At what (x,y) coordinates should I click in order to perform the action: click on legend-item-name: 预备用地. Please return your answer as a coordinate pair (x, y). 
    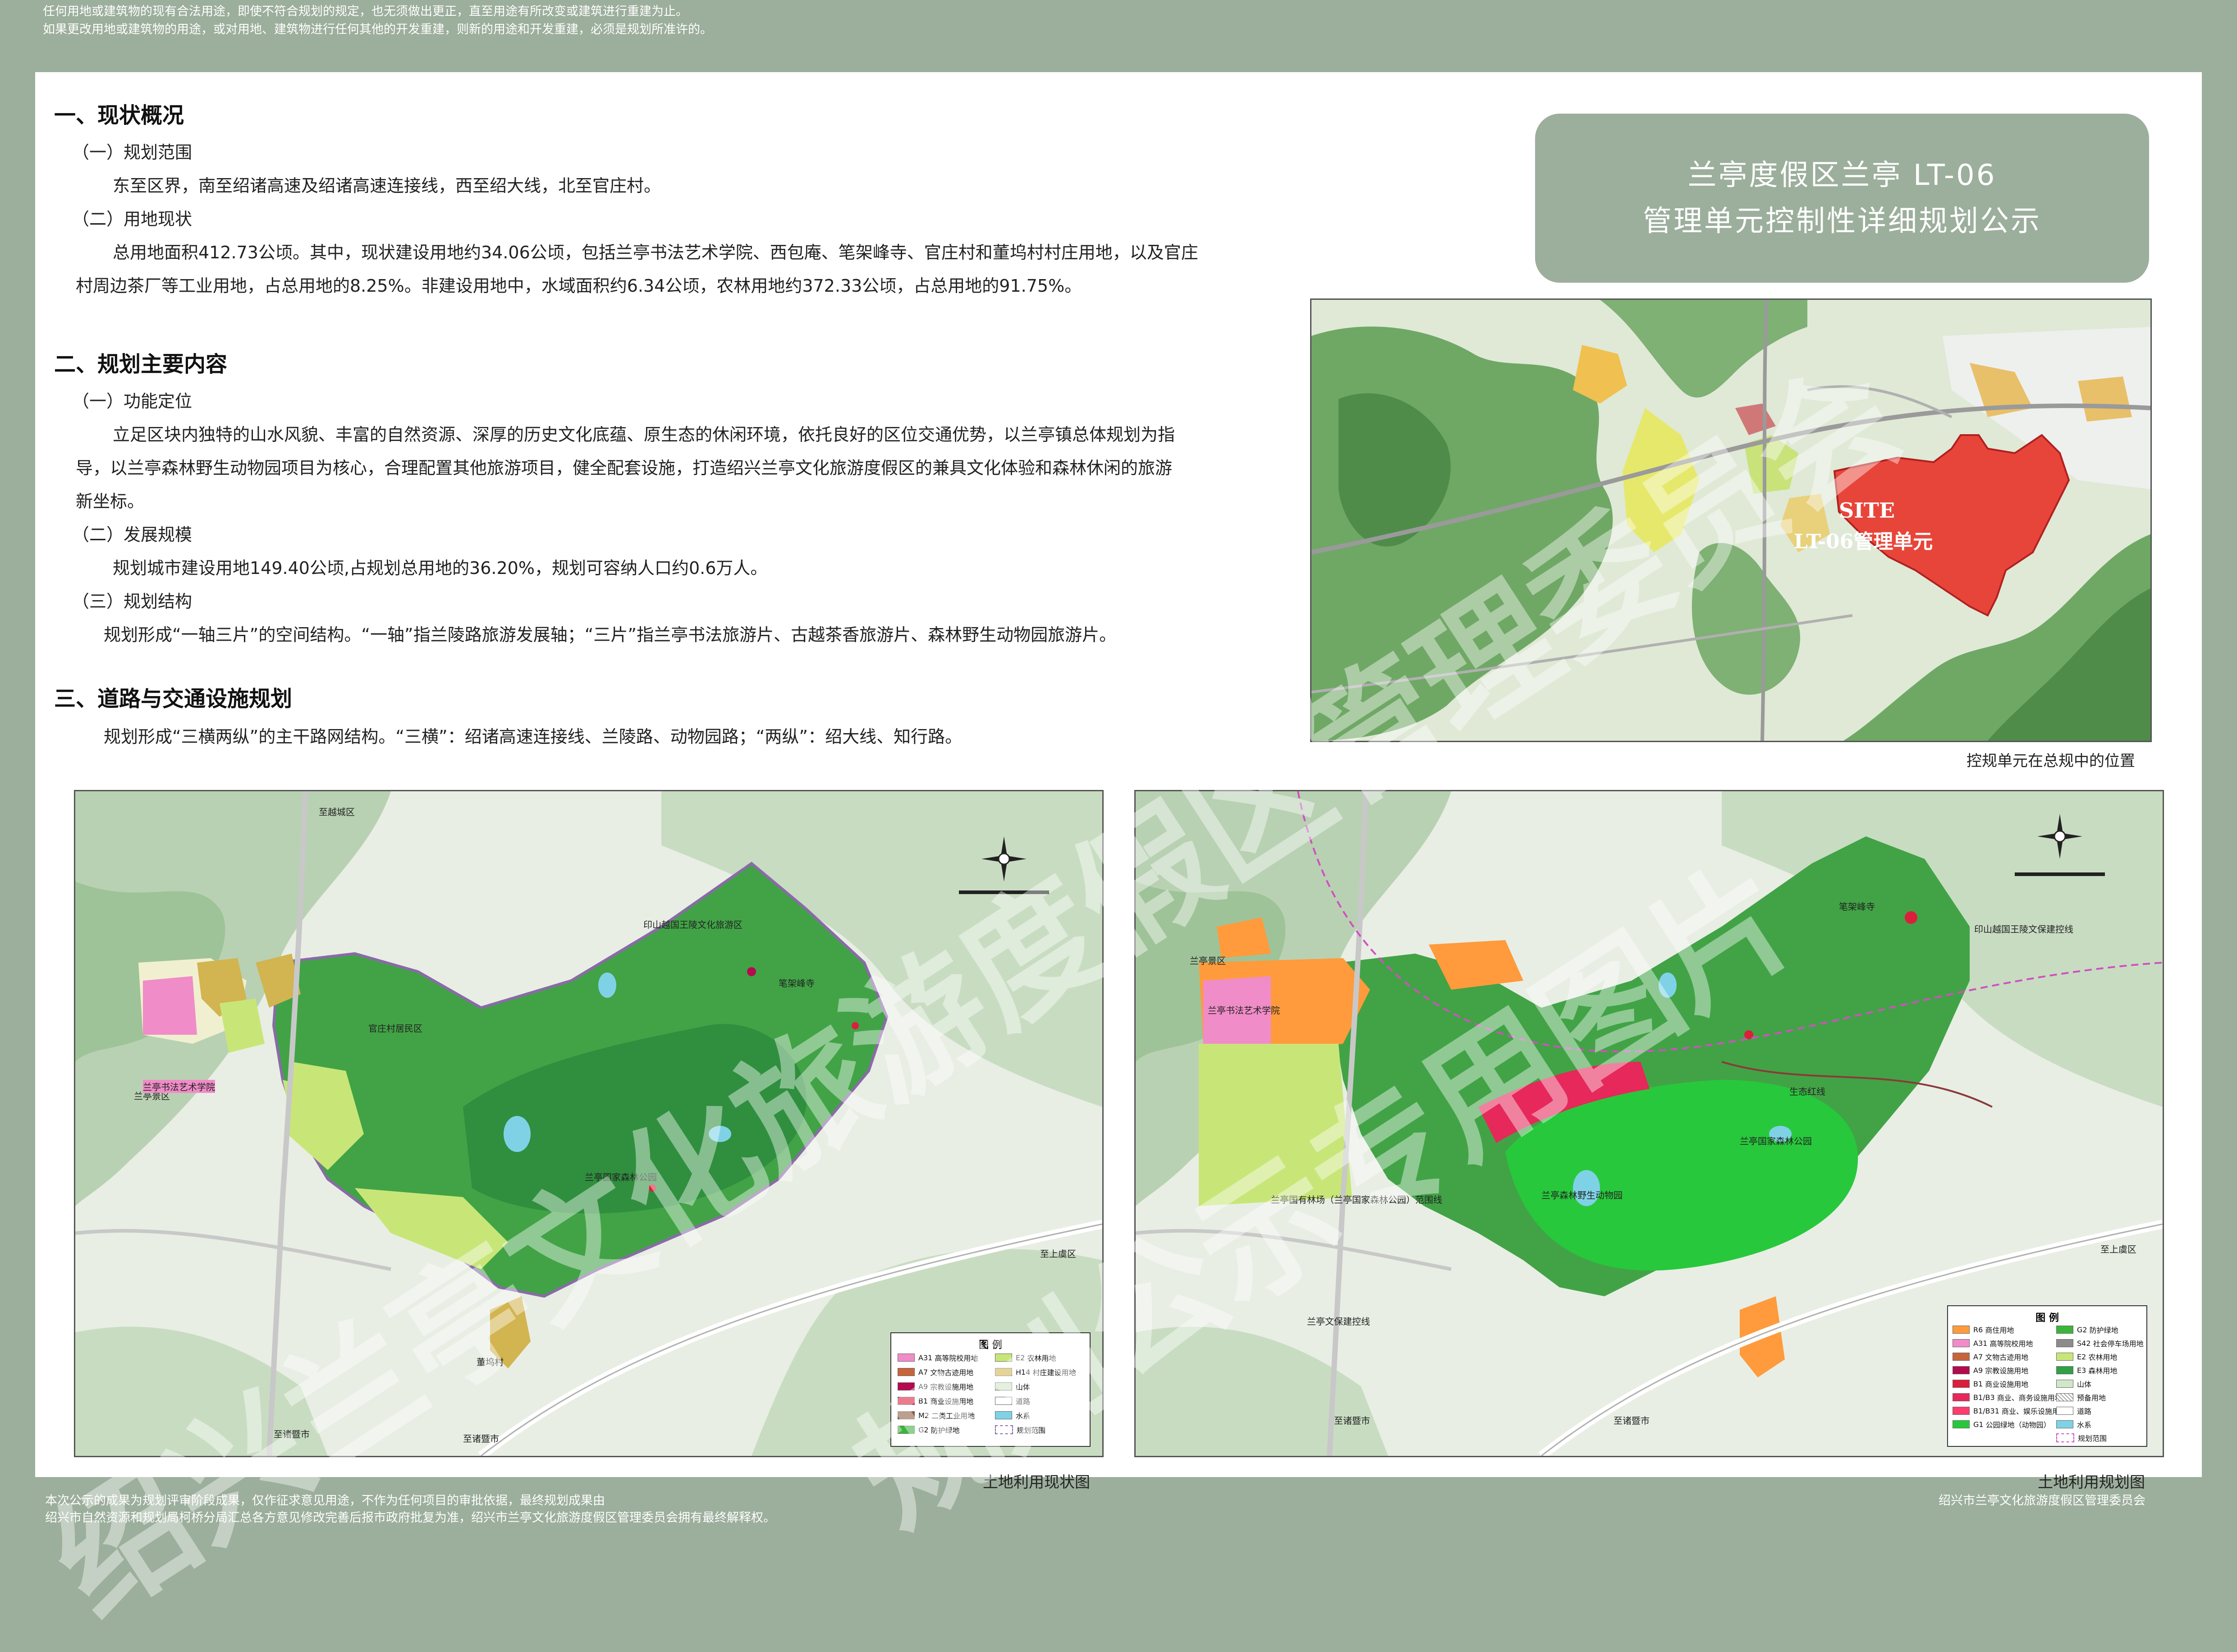
    Looking at the image, I should click on (2091, 1398).